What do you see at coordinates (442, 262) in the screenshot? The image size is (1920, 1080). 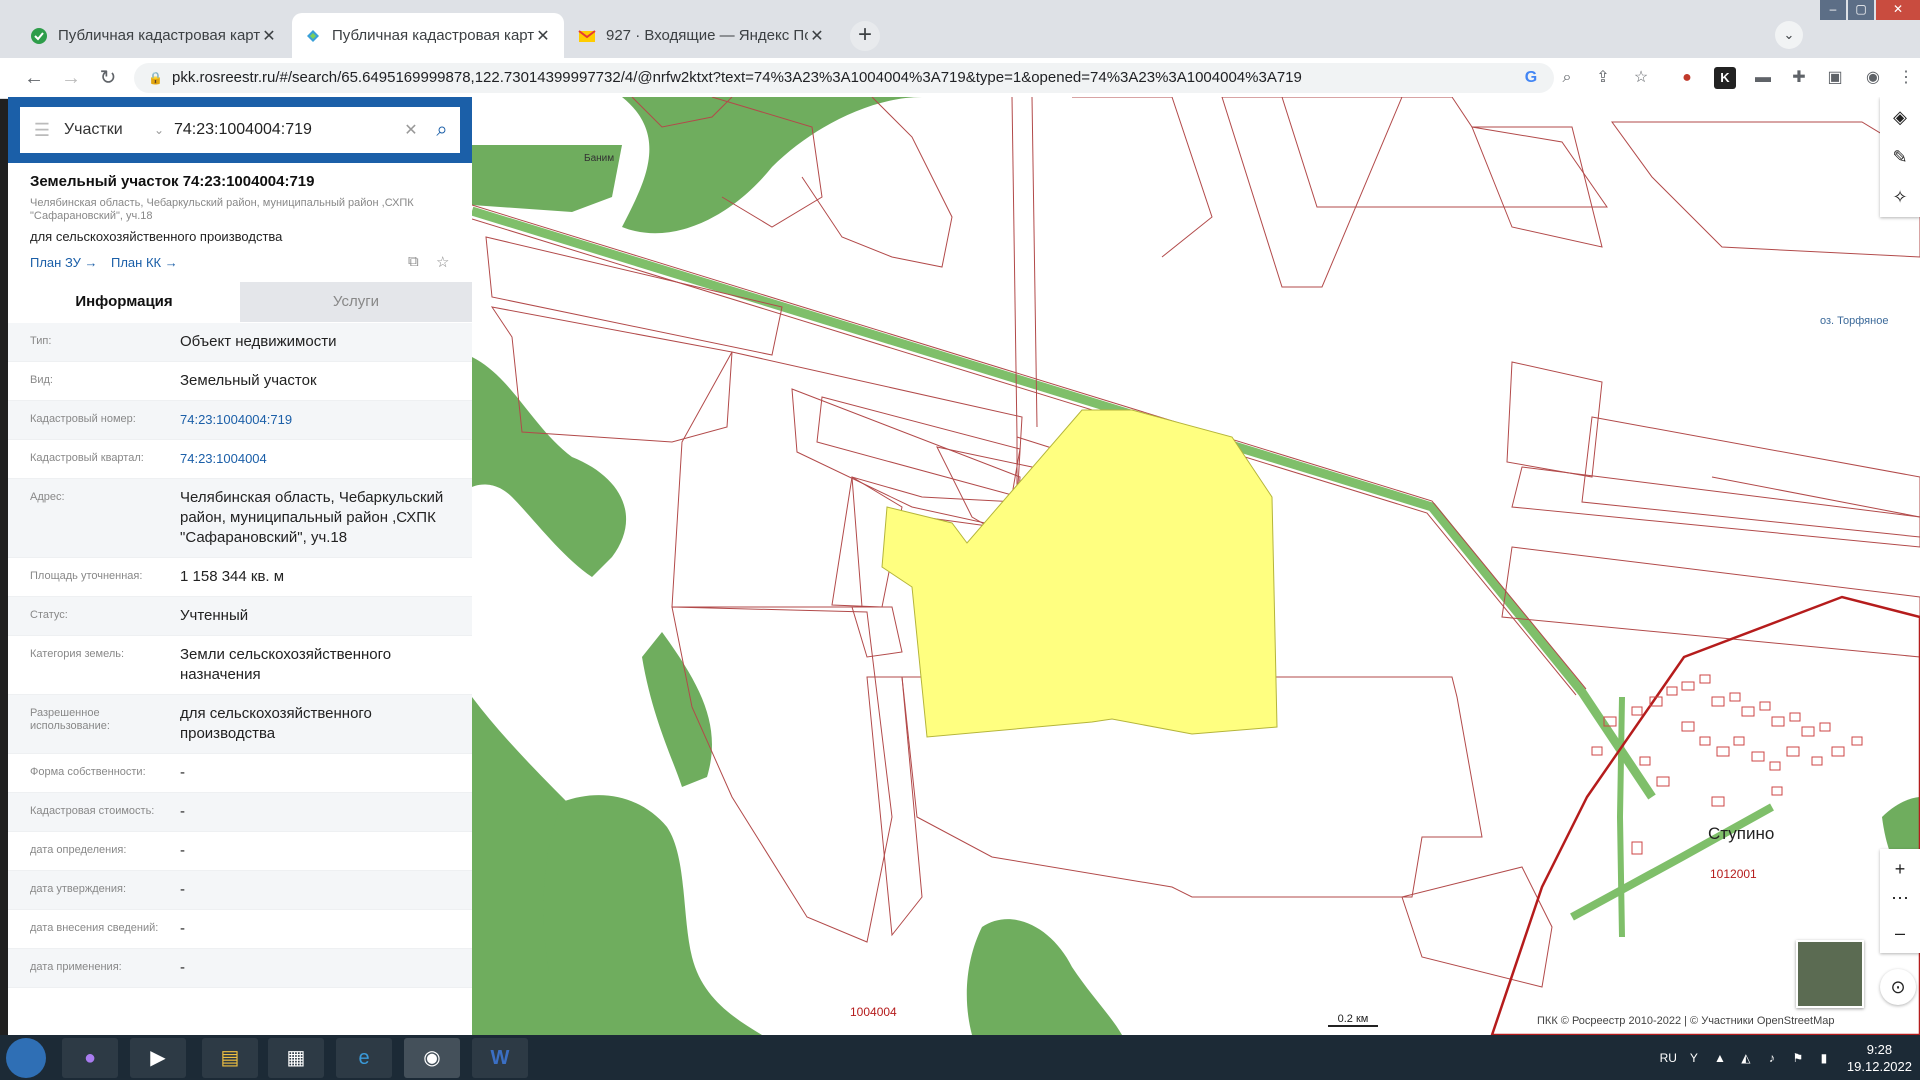 I see `favorite-star-icon: ☆` at bounding box center [442, 262].